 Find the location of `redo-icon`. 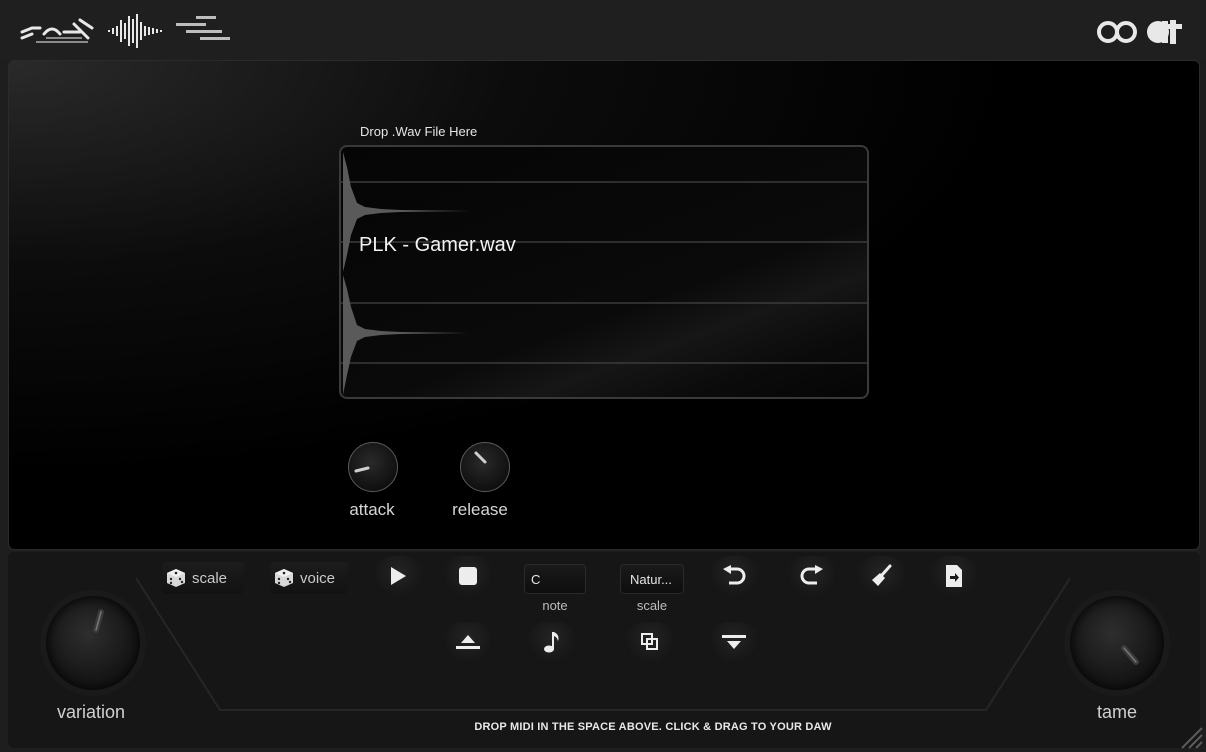

redo-icon is located at coordinates (811, 575).